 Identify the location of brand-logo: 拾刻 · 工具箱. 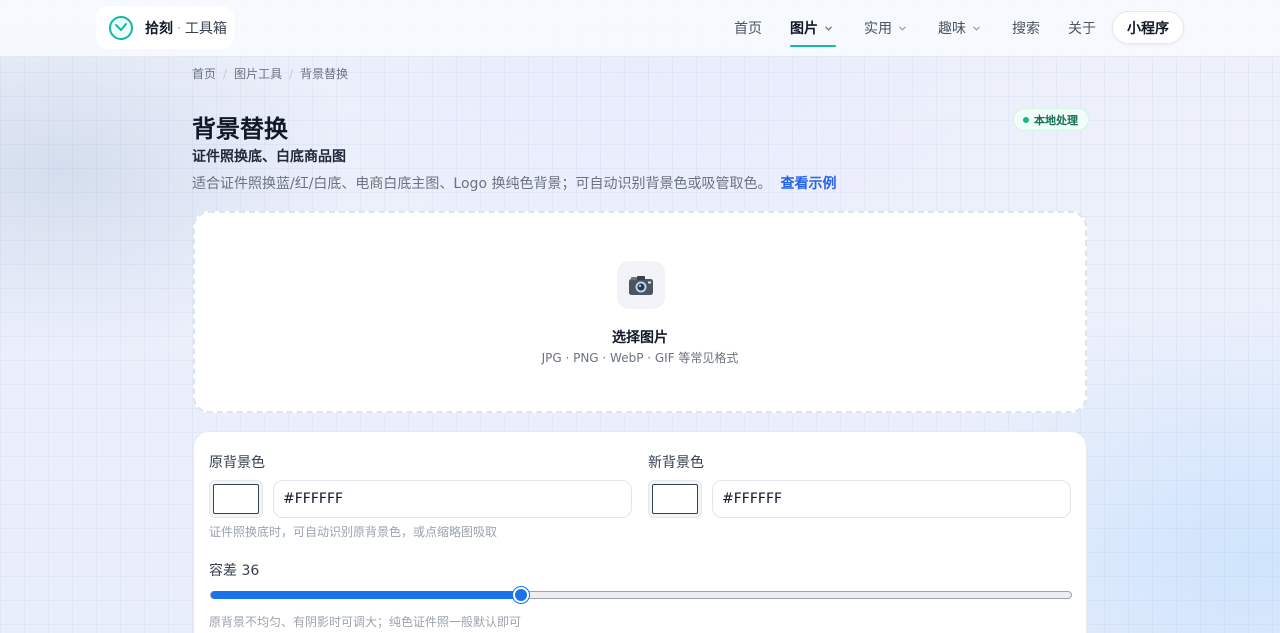
(165, 27).